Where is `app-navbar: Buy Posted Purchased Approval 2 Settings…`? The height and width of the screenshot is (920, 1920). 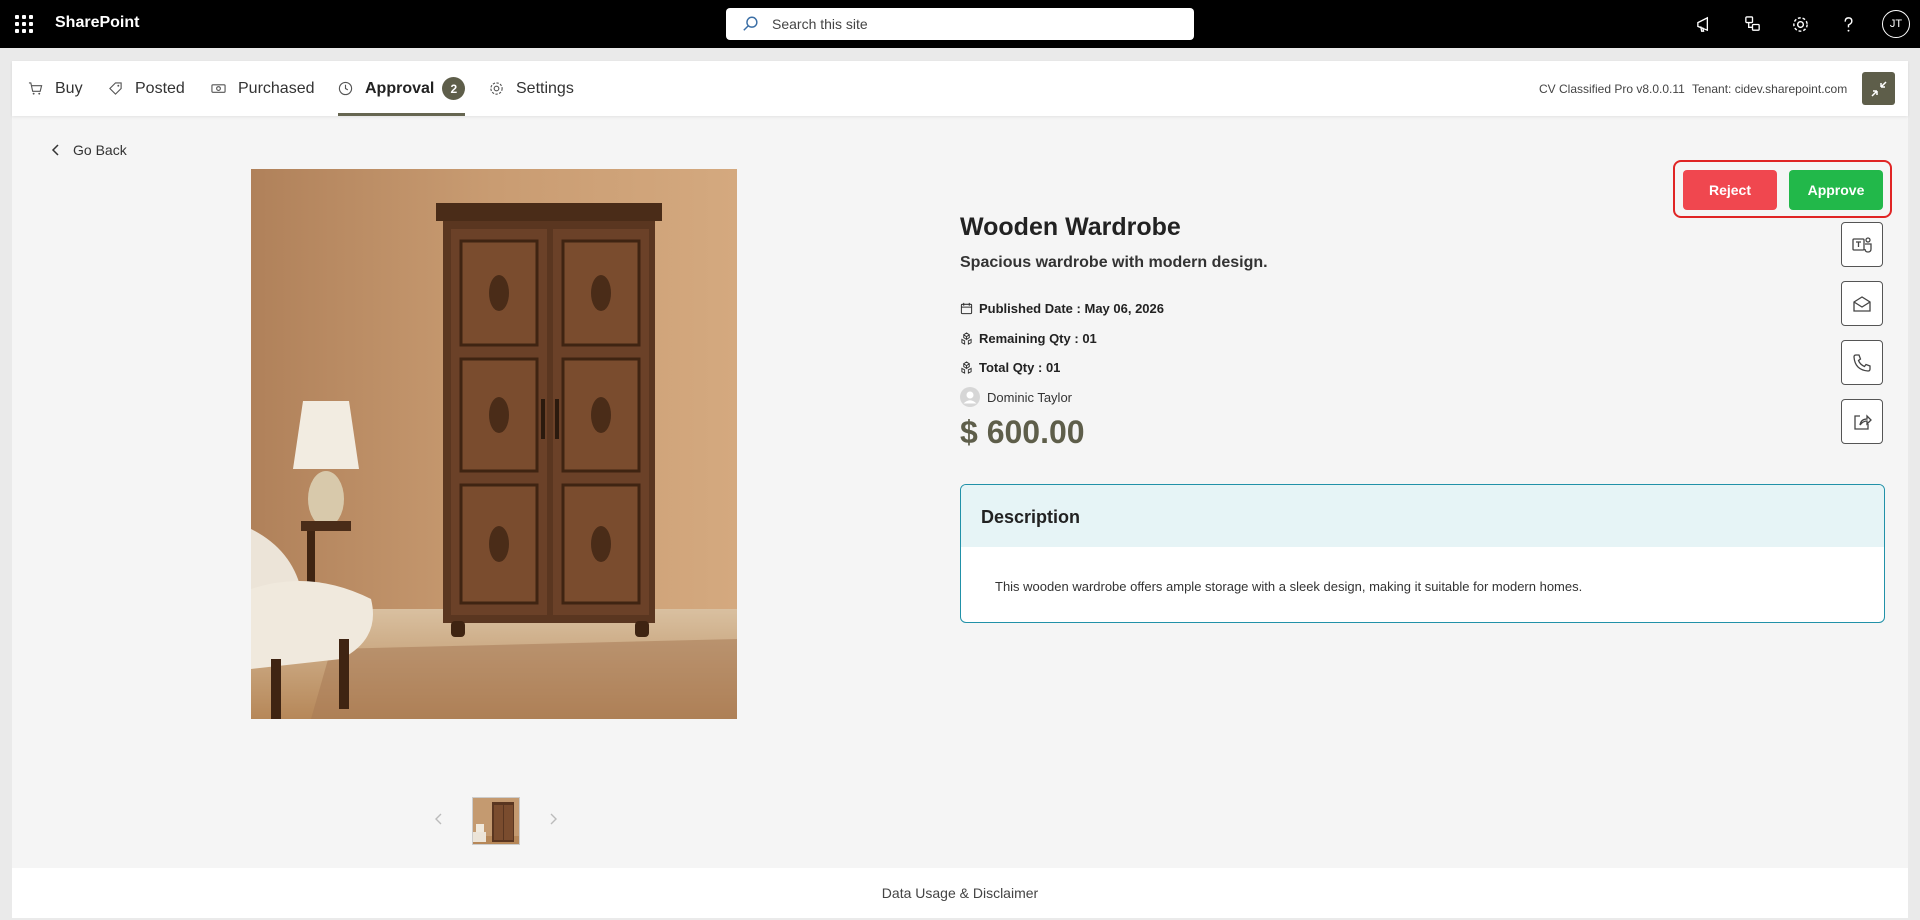
app-navbar: Buy Posted Purchased Approval 2 Settings… is located at coordinates (960, 88).